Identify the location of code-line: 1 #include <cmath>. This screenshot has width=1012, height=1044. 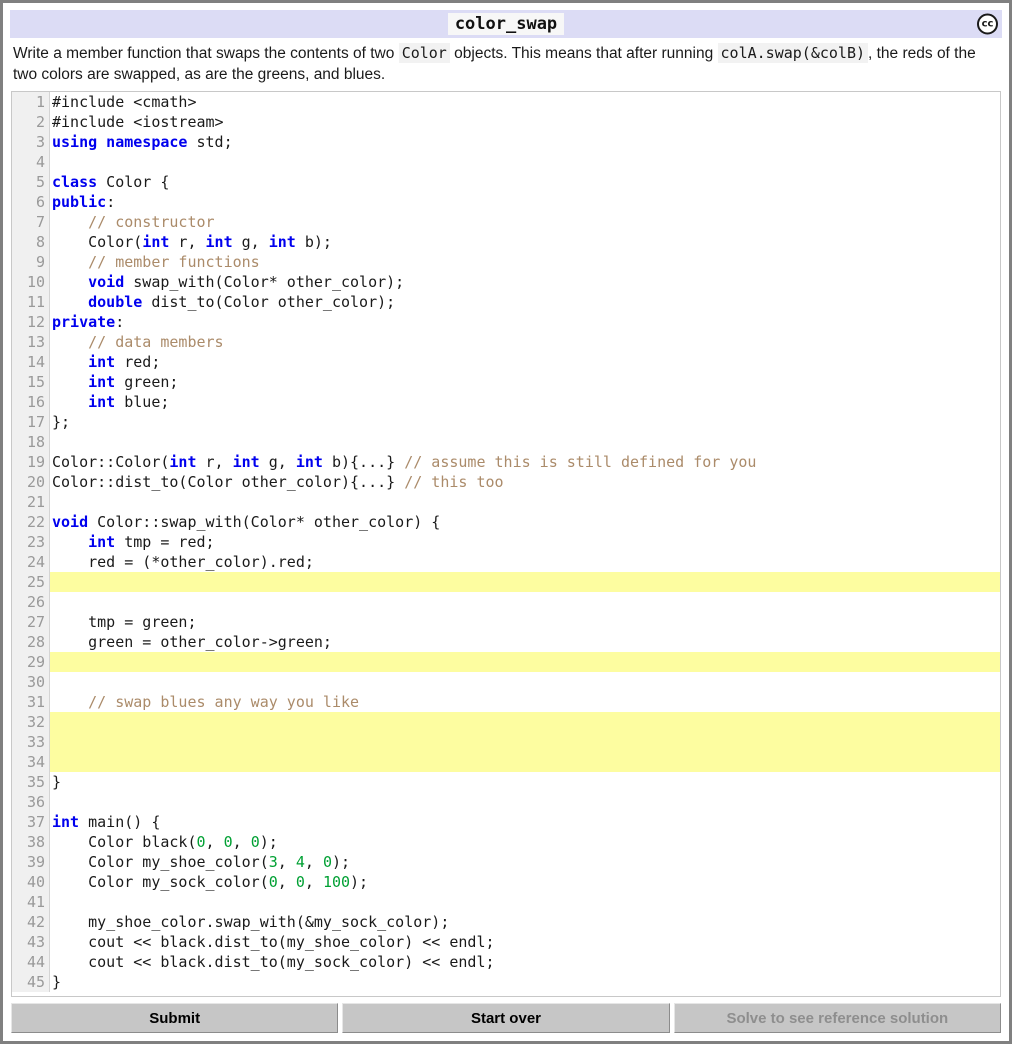
(506, 102).